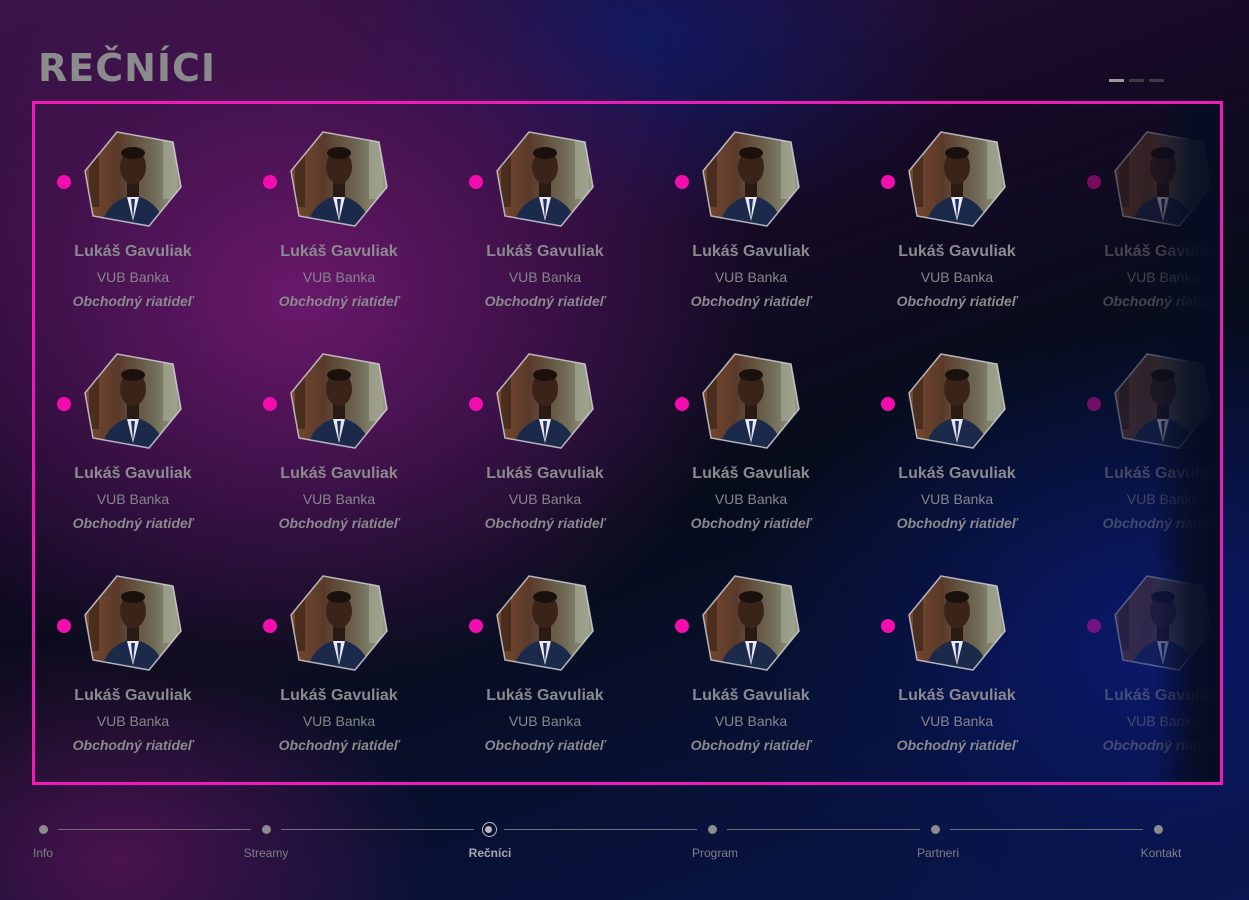  What do you see at coordinates (266, 853) in the screenshot?
I see `timeline-label: Streamy` at bounding box center [266, 853].